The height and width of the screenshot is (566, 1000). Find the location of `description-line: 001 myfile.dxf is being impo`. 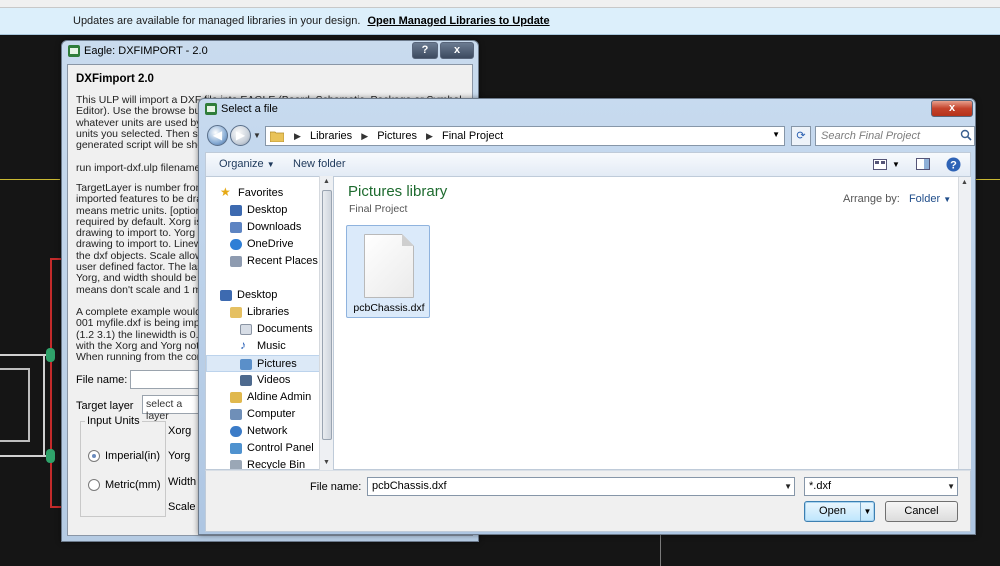

description-line: 001 myfile.dxf is being impo is located at coordinates (140, 323).